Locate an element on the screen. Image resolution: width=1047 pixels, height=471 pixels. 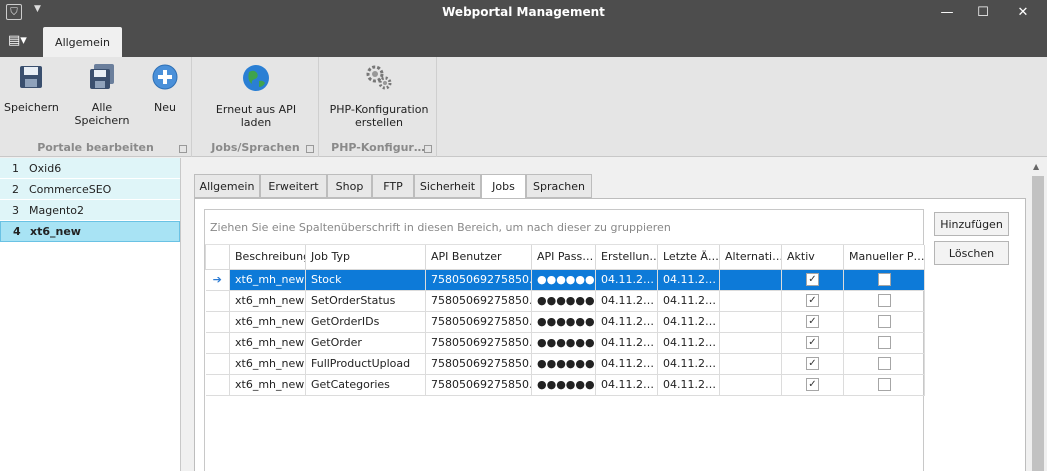
column-header-api-benutzer: API Benutzer is located at coordinates (478, 257).